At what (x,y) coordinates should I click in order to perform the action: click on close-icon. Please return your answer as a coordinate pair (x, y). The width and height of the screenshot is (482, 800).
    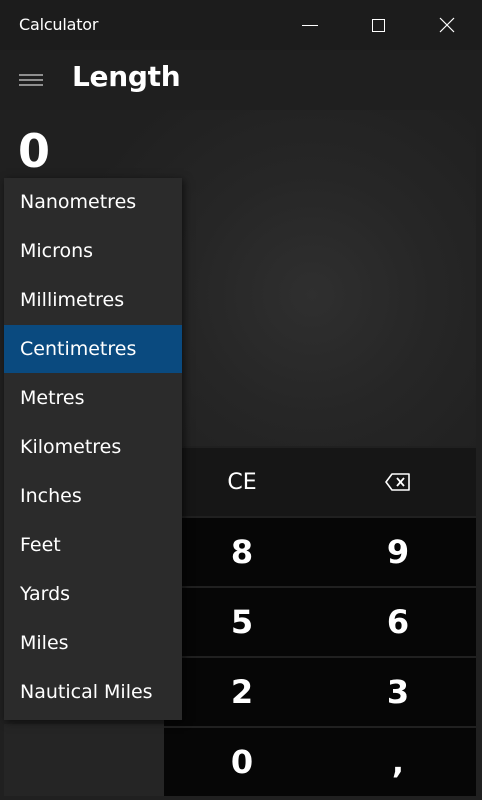
    Looking at the image, I should click on (447, 25).